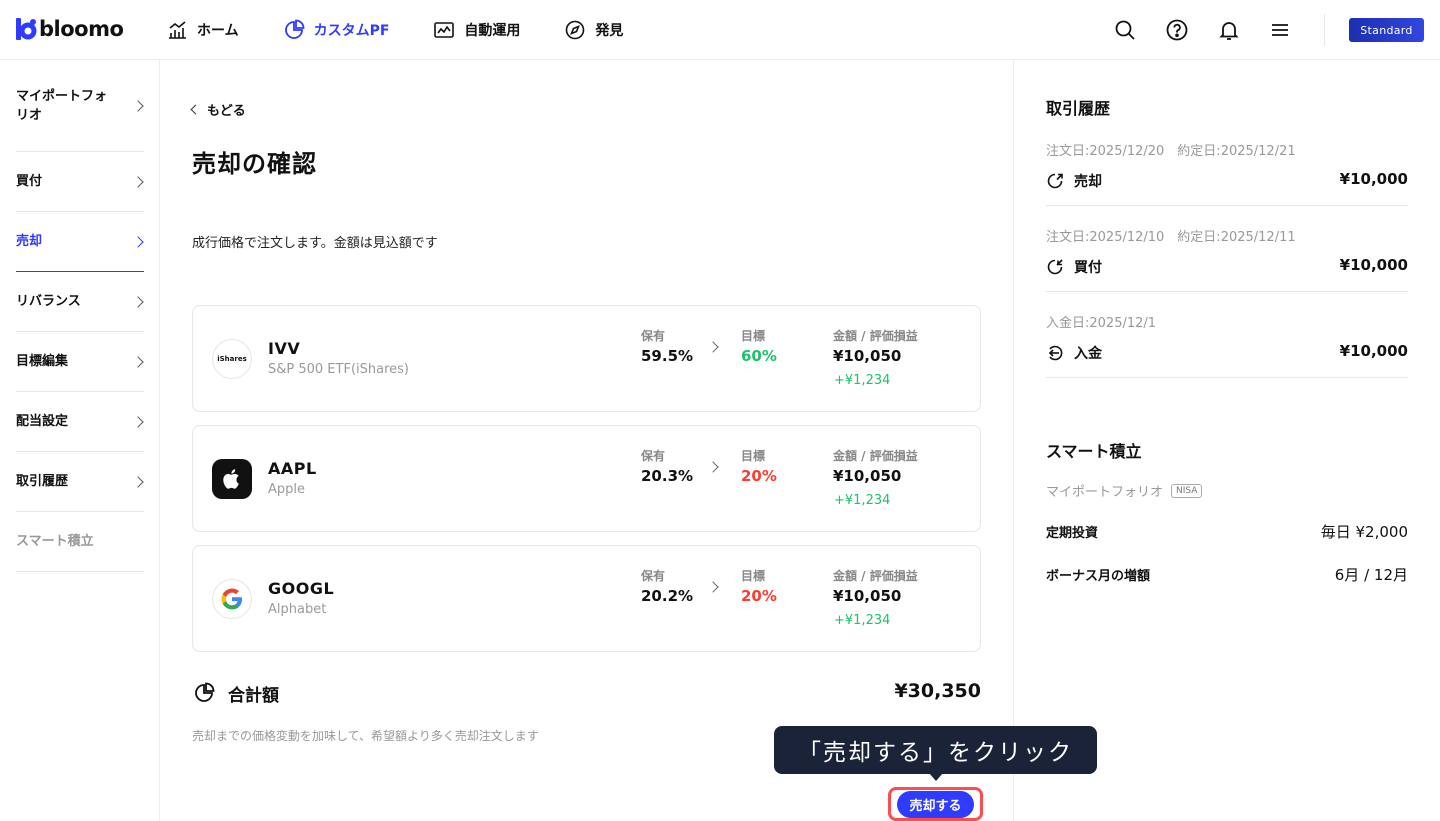 This screenshot has height=821, width=1440. What do you see at coordinates (253, 696) in the screenshot?
I see `total-label: 合計額` at bounding box center [253, 696].